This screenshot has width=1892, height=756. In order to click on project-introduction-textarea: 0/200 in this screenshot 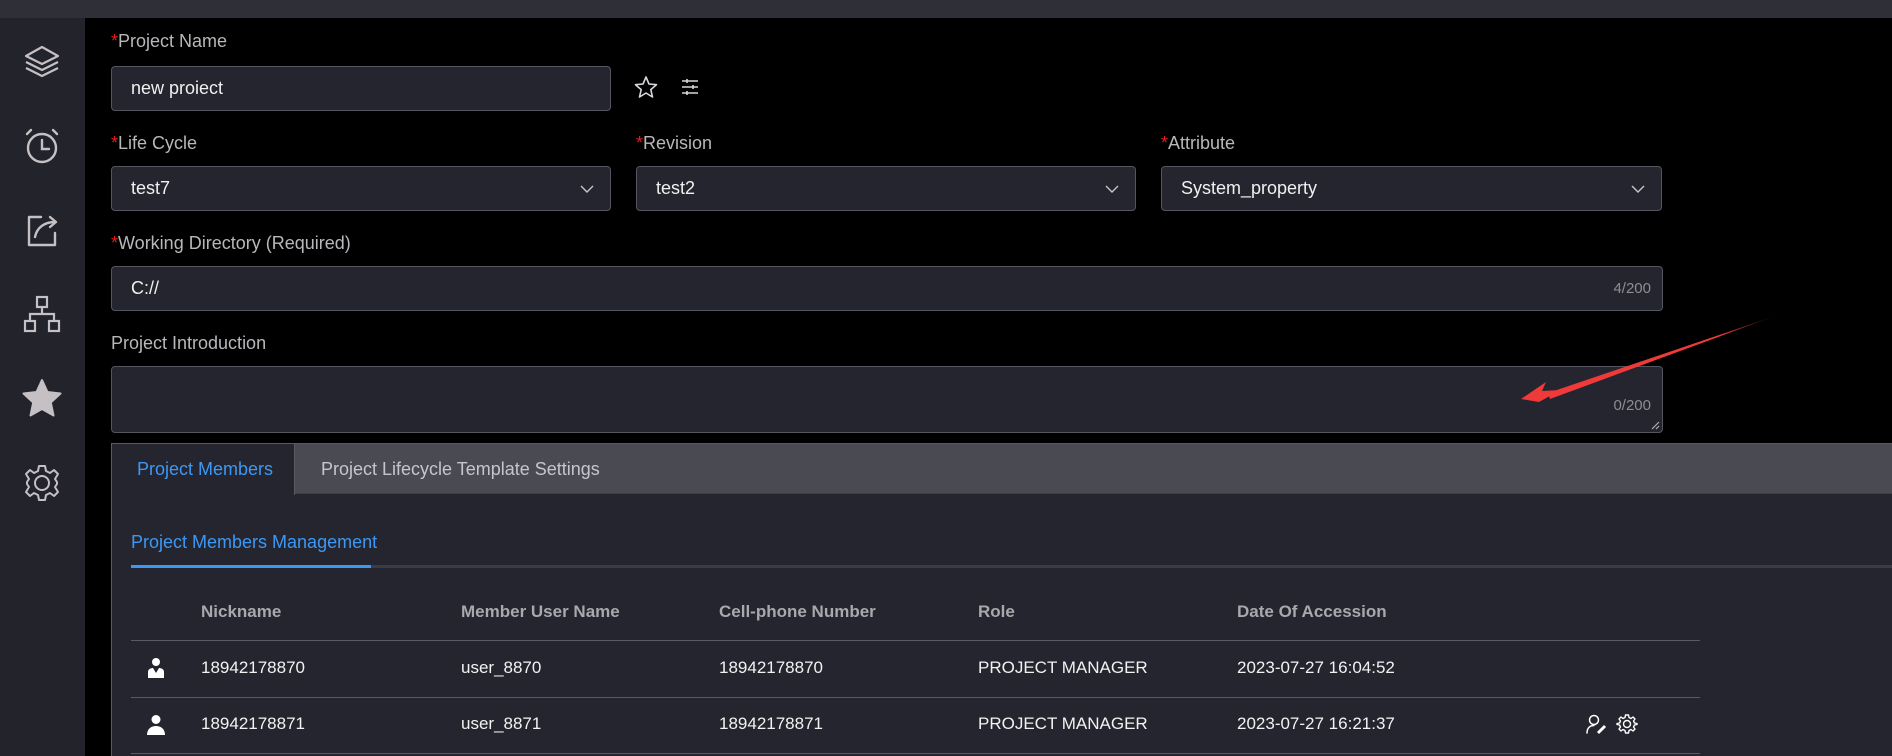, I will do `click(887, 399)`.